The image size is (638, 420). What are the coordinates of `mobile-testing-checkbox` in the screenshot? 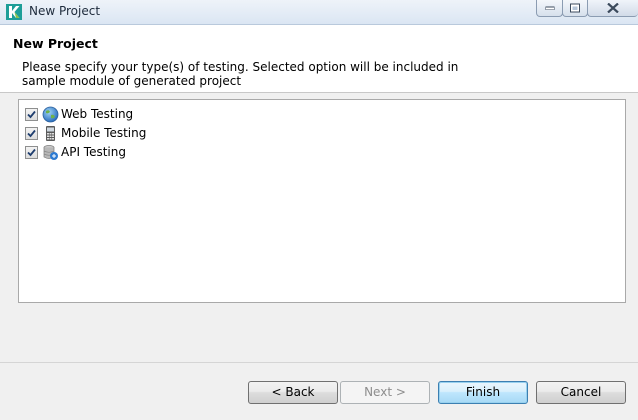 It's located at (31, 133).